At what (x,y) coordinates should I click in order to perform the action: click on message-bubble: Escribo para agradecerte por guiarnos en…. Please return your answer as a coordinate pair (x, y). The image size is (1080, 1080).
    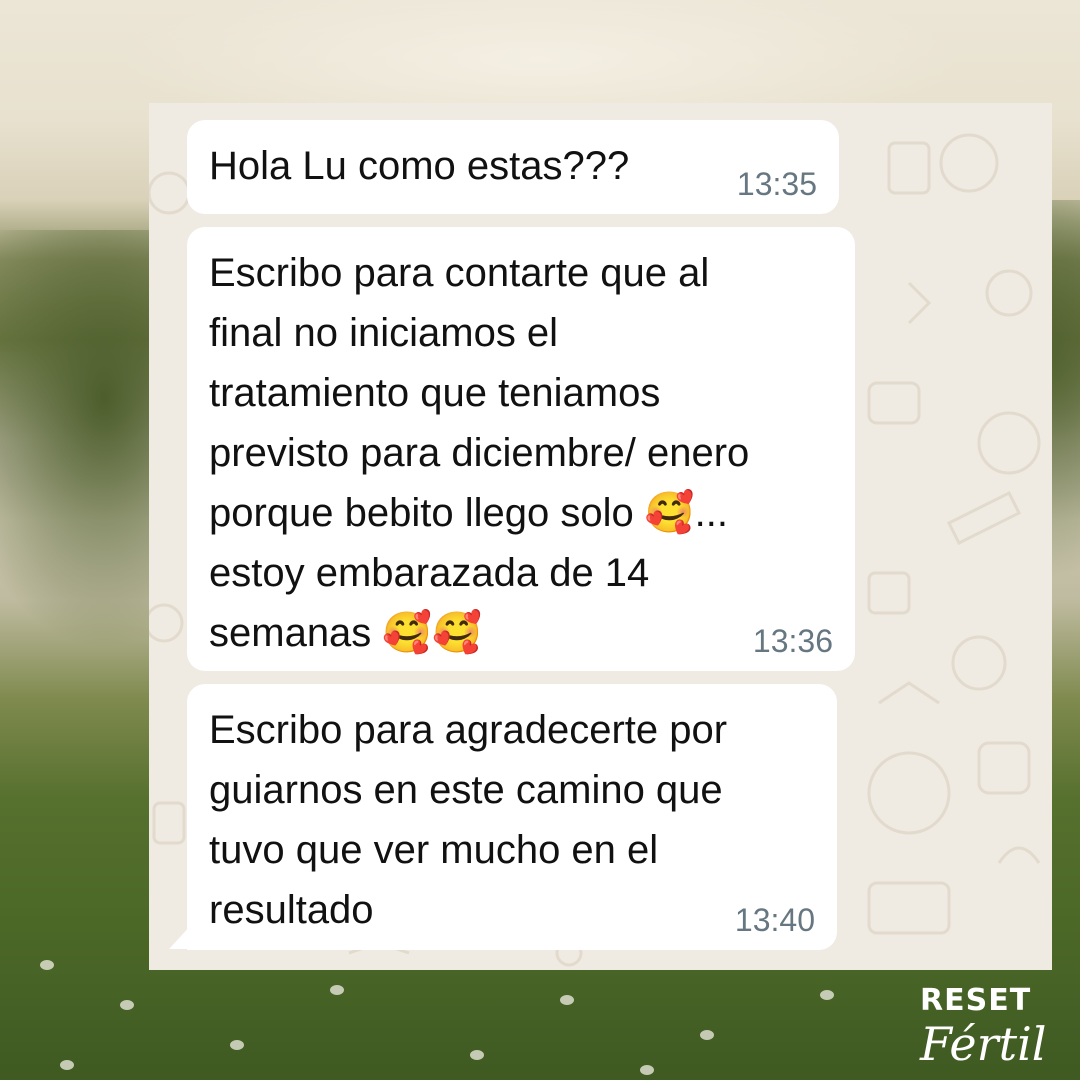
    Looking at the image, I should click on (512, 817).